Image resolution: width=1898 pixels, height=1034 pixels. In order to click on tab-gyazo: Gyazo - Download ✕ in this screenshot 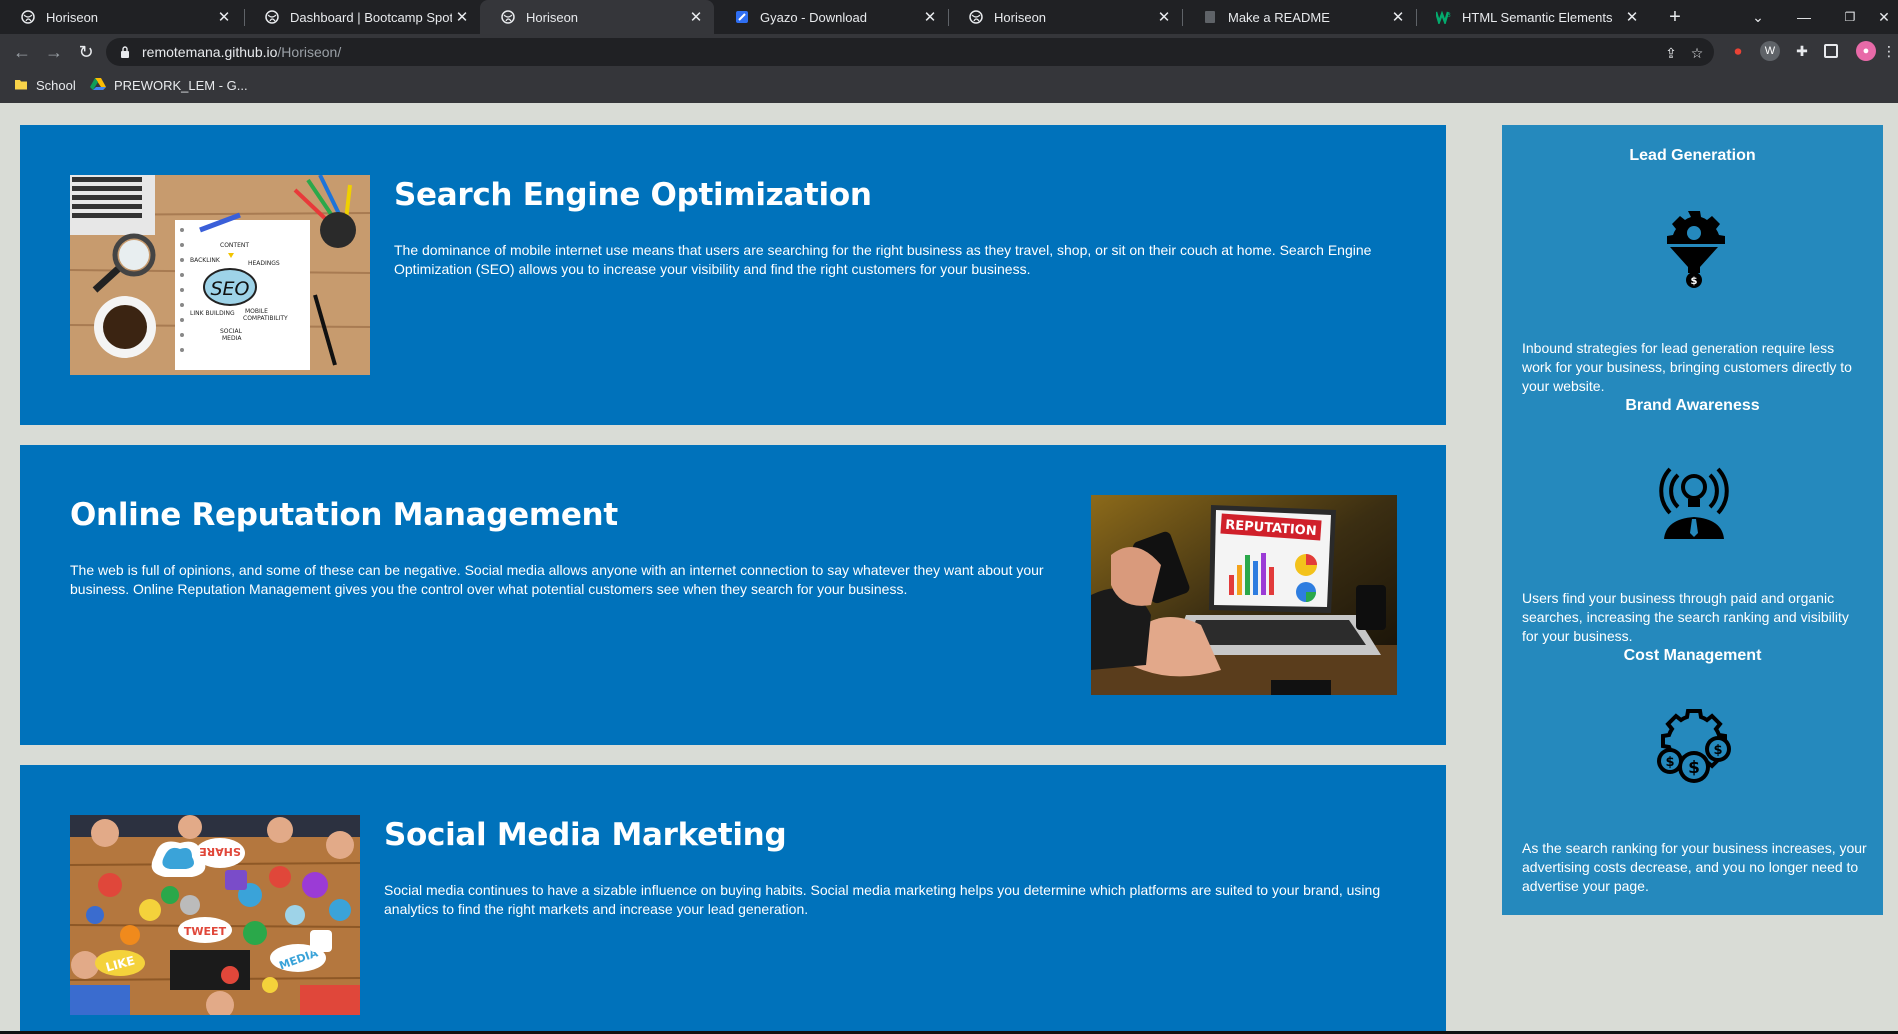, I will do `click(831, 17)`.